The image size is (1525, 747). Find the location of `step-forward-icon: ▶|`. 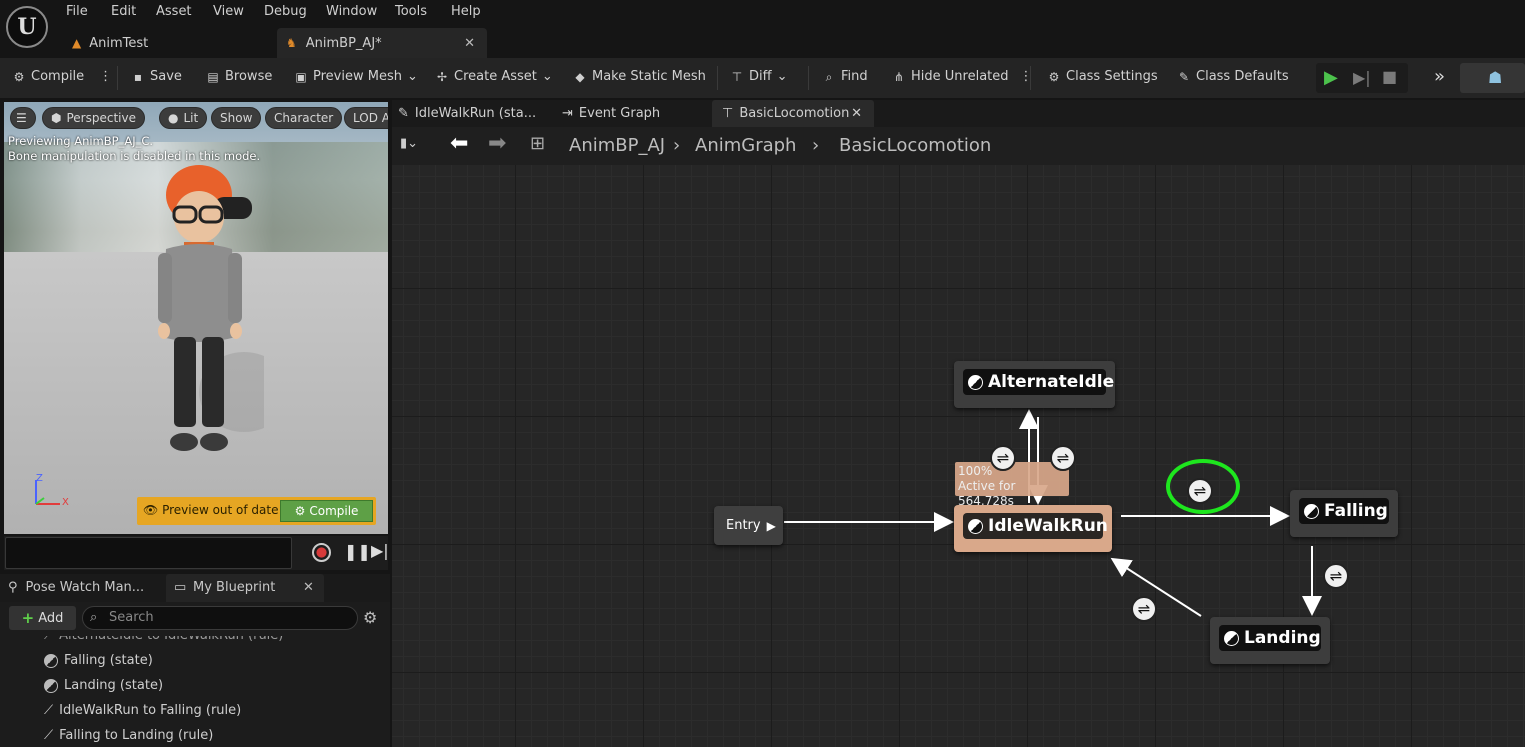

step-forward-icon: ▶| is located at coordinates (380, 550).